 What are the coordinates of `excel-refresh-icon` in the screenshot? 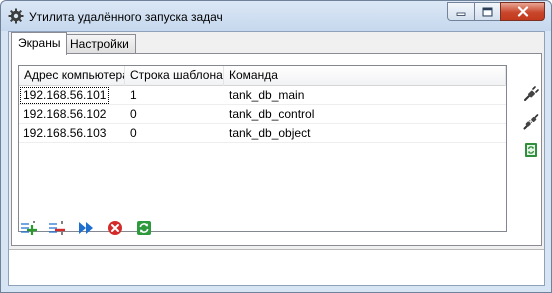 It's located at (531, 150).